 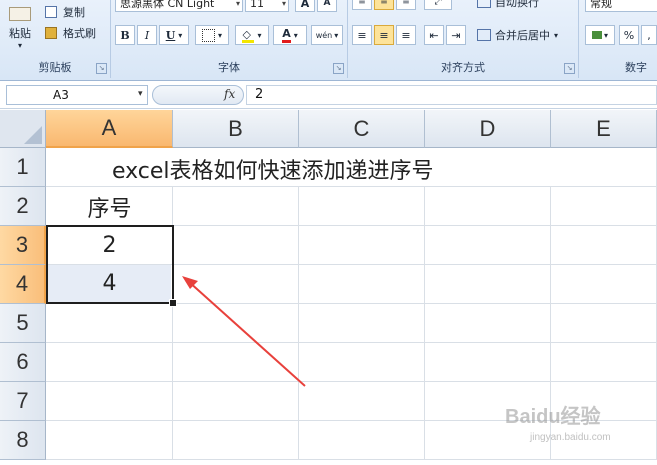 I want to click on font-size-select: 11 ▾, so click(x=267, y=6).